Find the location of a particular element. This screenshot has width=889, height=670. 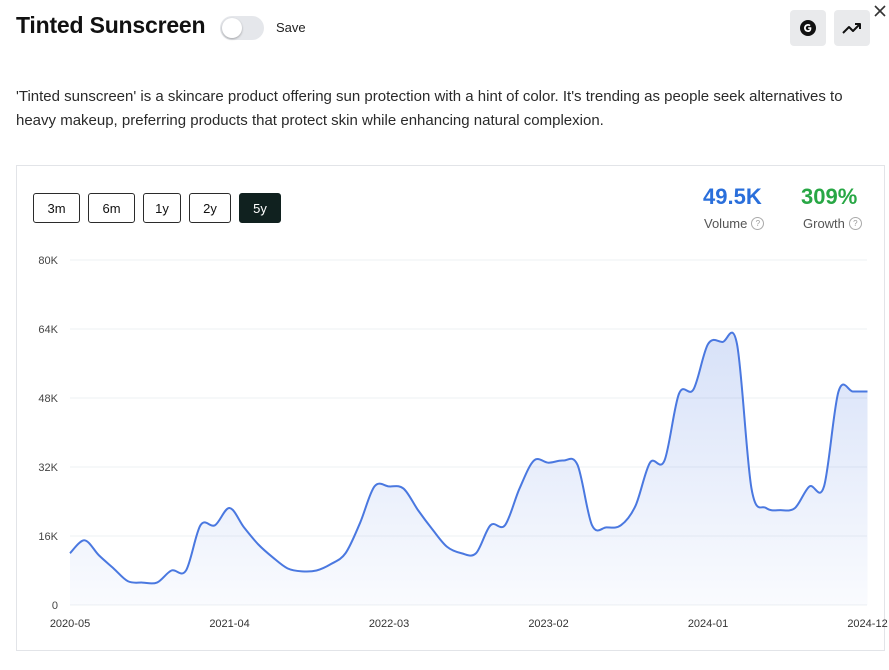

x-tick-label: 2024-01 is located at coordinates (708, 624).